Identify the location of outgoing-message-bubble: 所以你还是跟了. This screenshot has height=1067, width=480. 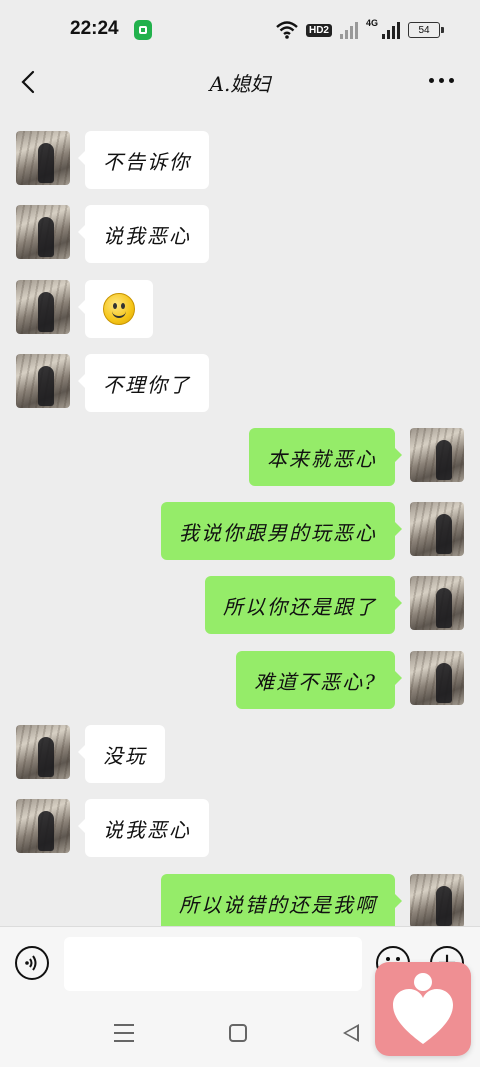
(303, 605).